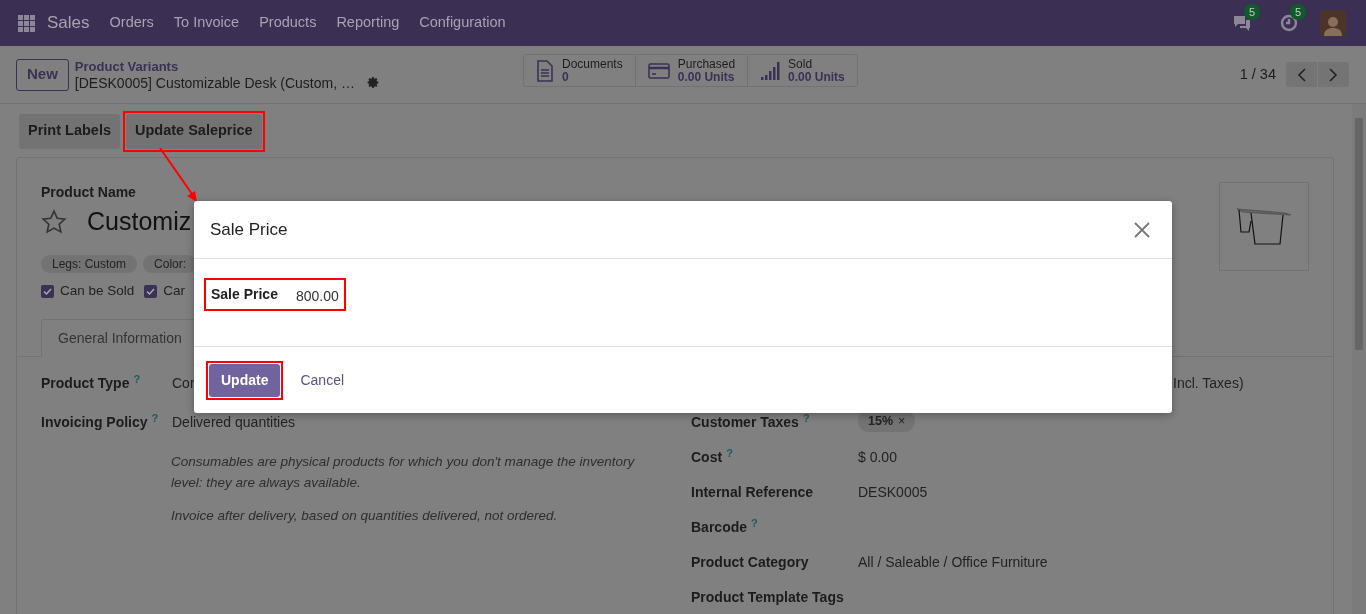  I want to click on document-icon, so click(545, 70).